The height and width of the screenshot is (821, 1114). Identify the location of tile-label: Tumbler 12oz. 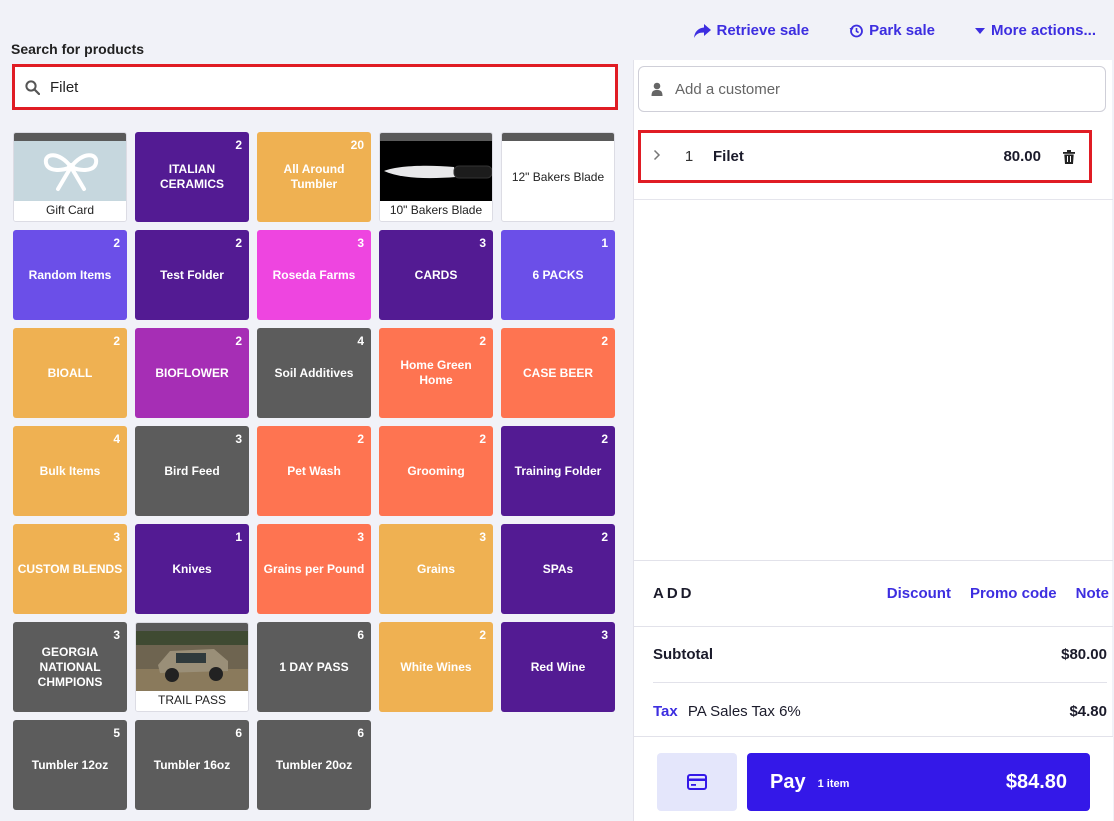
(70, 764).